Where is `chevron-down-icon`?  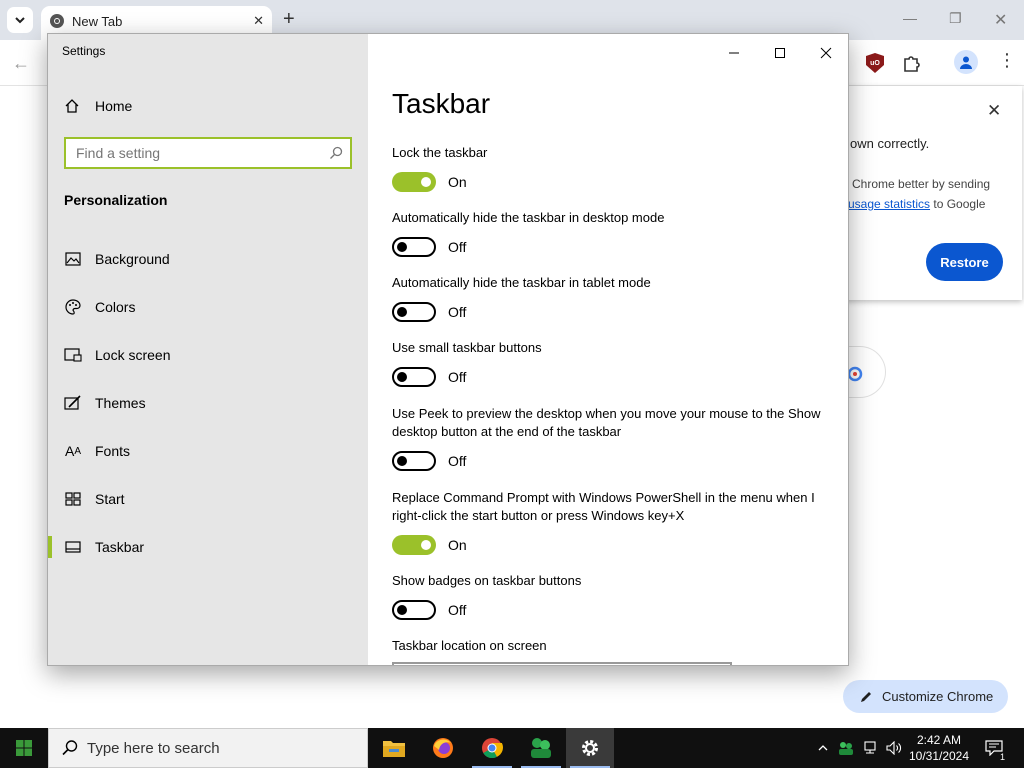
chevron-down-icon is located at coordinates (20, 20).